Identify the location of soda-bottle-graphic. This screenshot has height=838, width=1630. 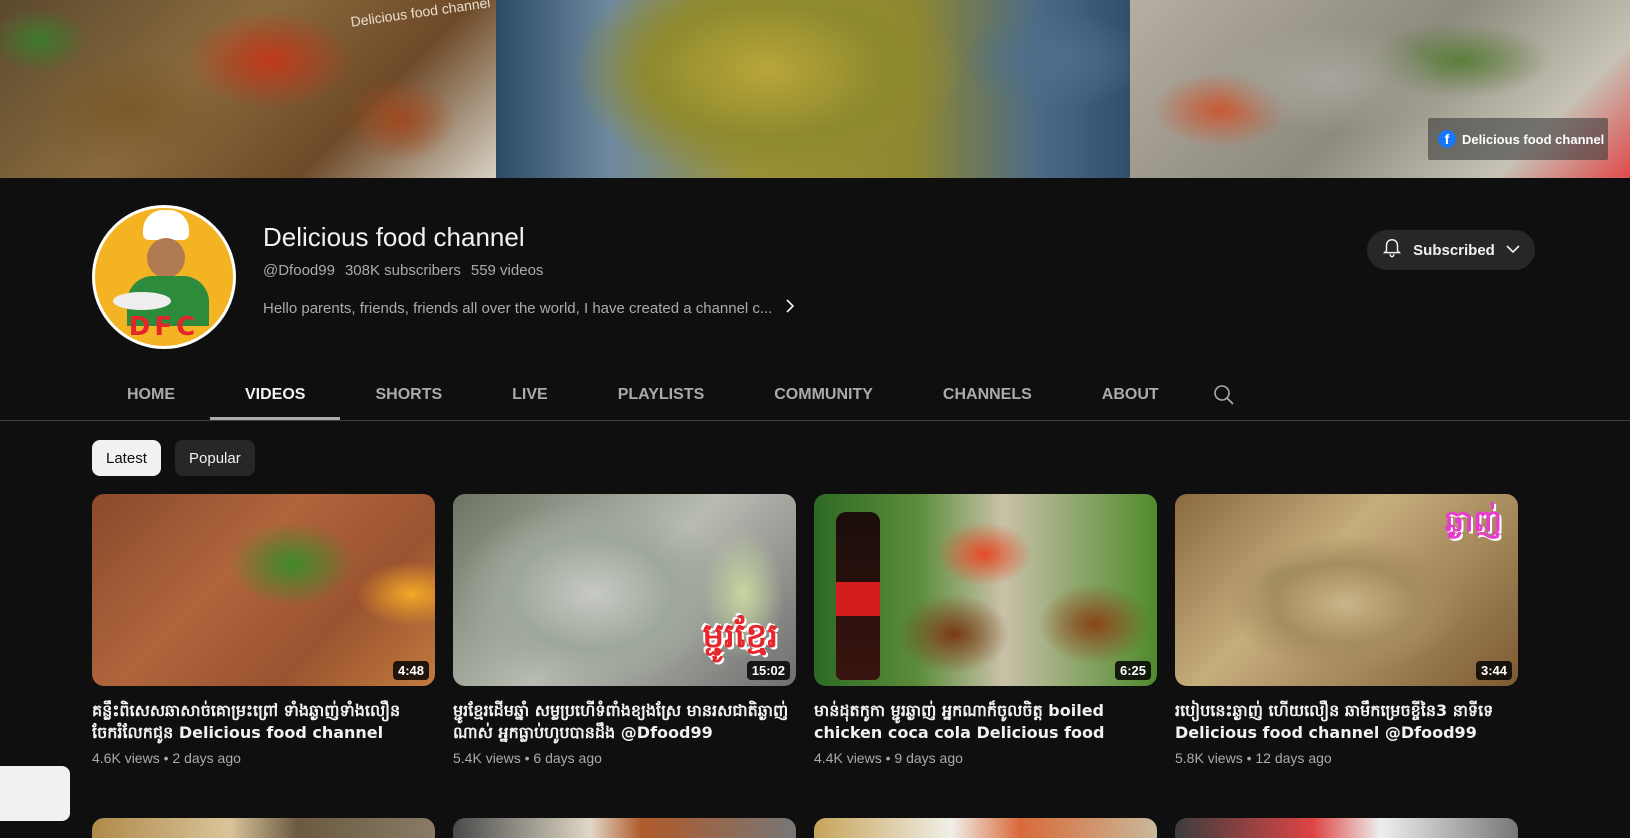
(858, 596).